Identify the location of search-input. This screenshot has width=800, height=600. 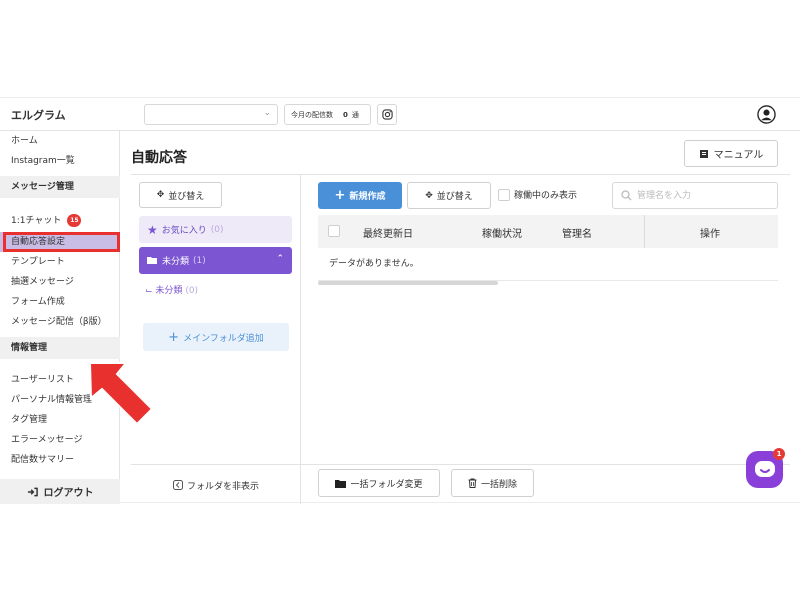
(705, 196).